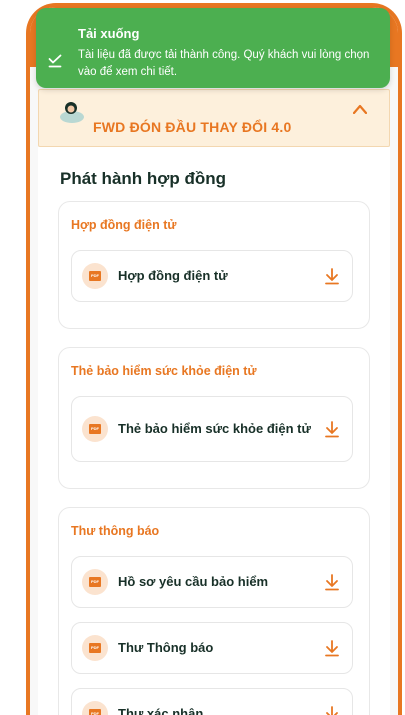  I want to click on campaign-banner: FWD ĐÓN ĐẦU THAY ĐỔI 4.0, so click(214, 118).